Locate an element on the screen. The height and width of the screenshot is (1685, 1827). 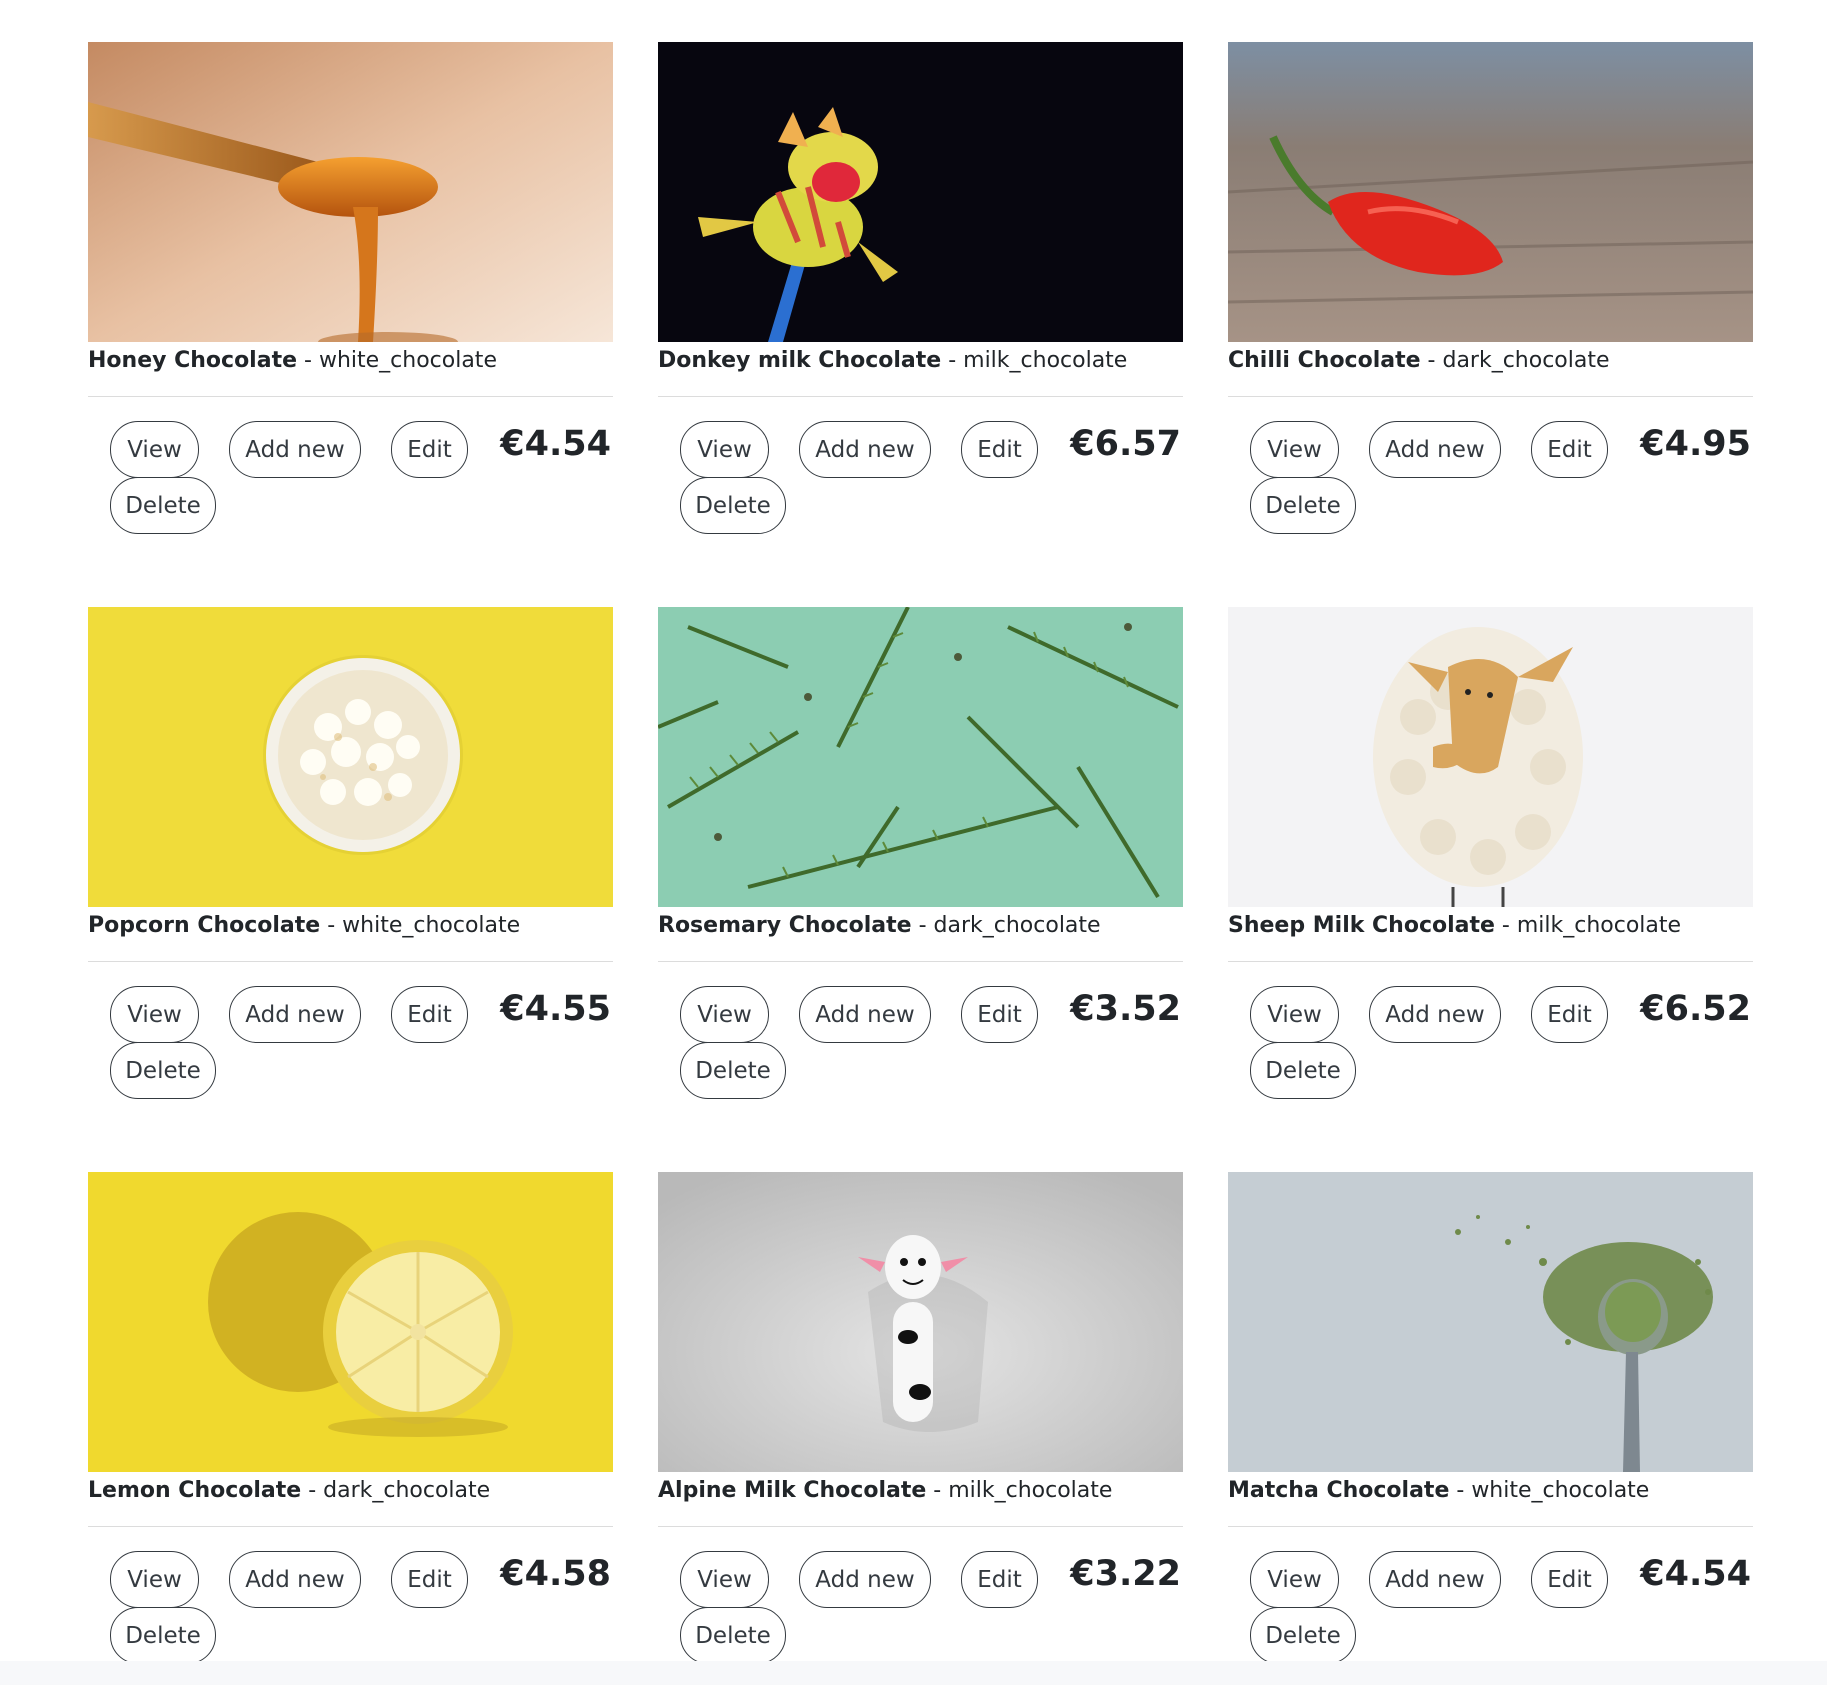
product-price: €4.95 is located at coordinates (1695, 444).